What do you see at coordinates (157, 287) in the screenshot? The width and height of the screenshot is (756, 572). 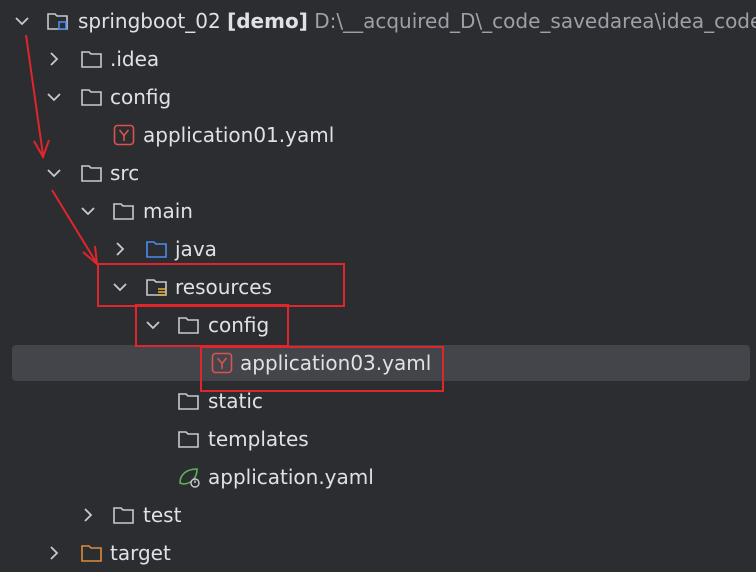 I see `resources-folder-icon` at bounding box center [157, 287].